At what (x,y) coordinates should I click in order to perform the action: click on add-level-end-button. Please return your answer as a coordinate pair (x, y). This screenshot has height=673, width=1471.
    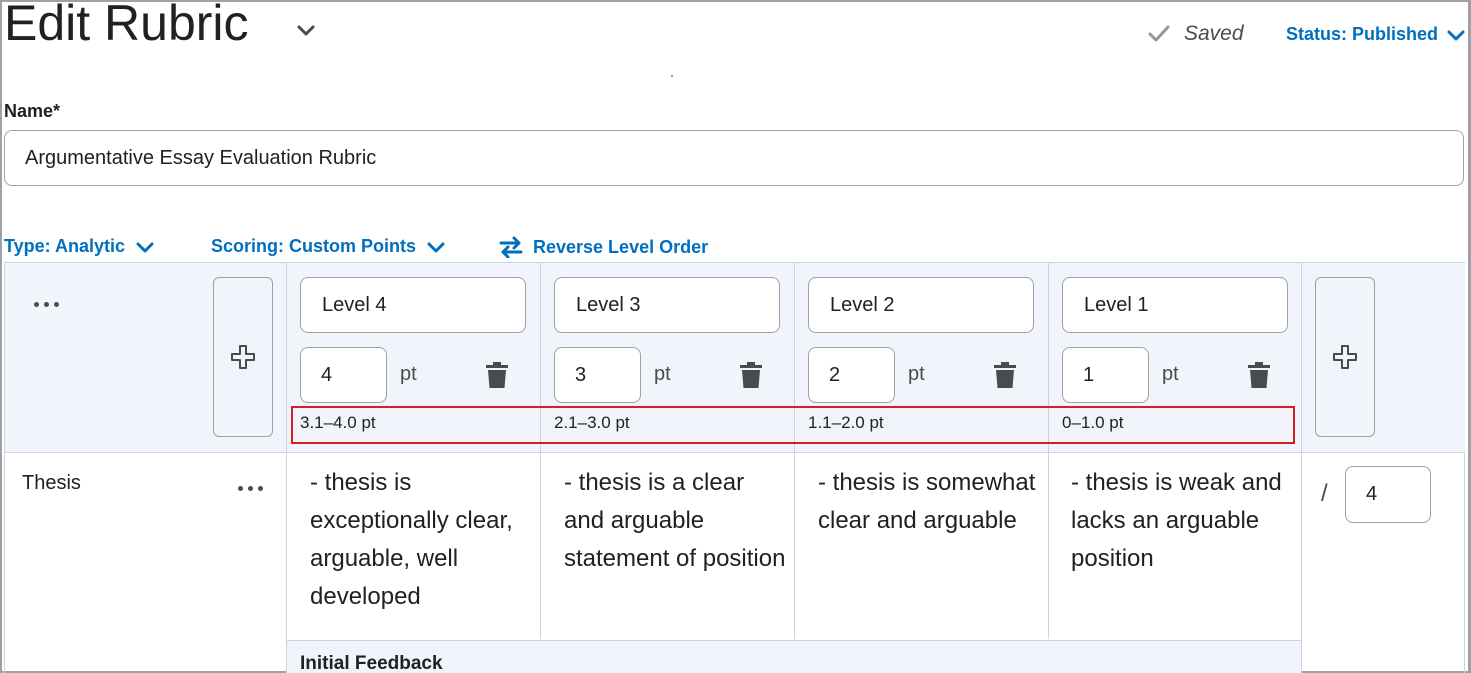
    Looking at the image, I should click on (1345, 357).